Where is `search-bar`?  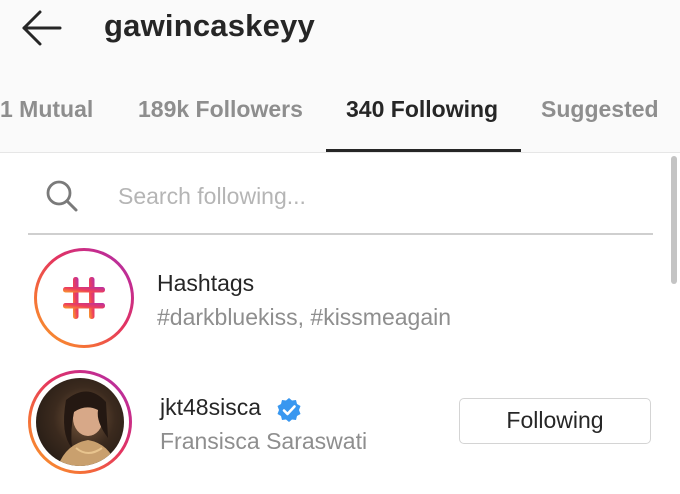 search-bar is located at coordinates (340, 199).